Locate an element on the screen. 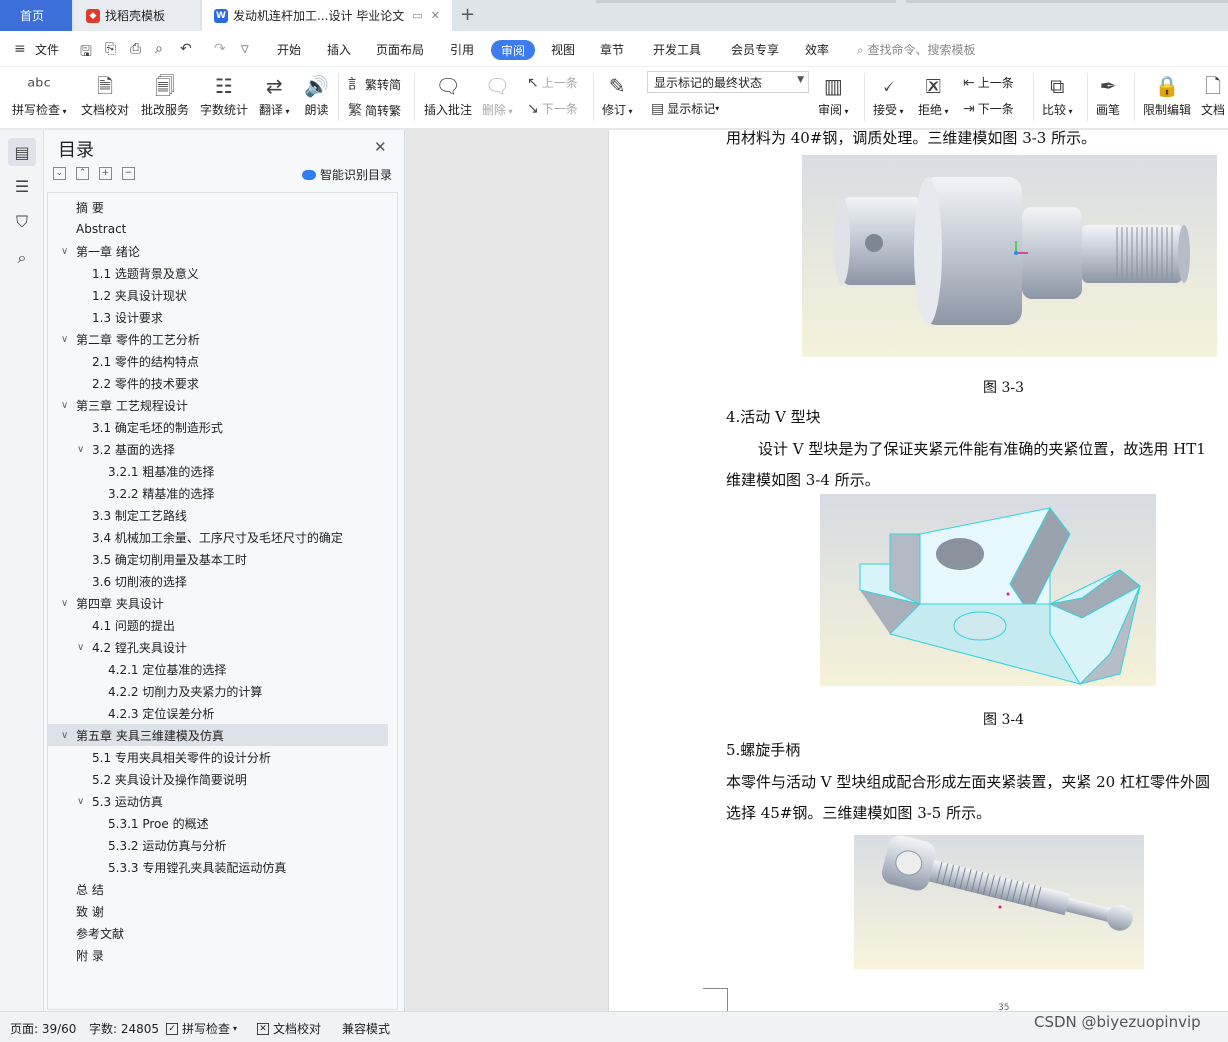 The image size is (1228, 1042). translate-button: ⇄ 翻译 ▾ is located at coordinates (274, 94).